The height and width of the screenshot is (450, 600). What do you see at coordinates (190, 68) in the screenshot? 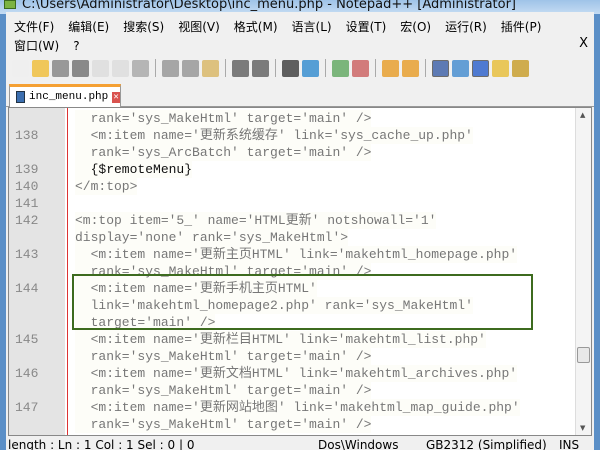
I see `copy-icon` at bounding box center [190, 68].